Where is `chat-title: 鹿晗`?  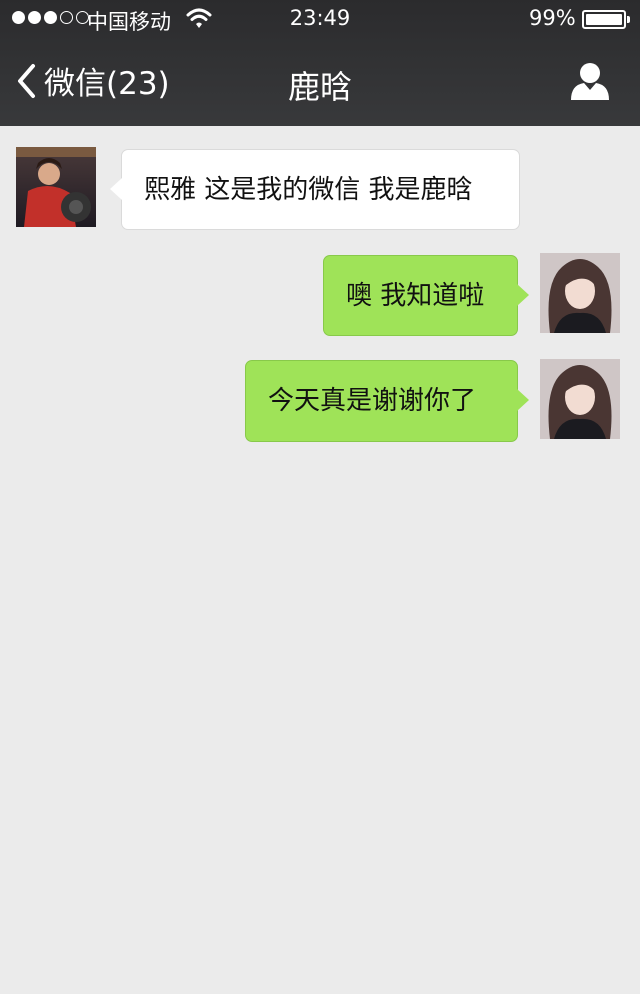
chat-title: 鹿晗 is located at coordinates (319, 87).